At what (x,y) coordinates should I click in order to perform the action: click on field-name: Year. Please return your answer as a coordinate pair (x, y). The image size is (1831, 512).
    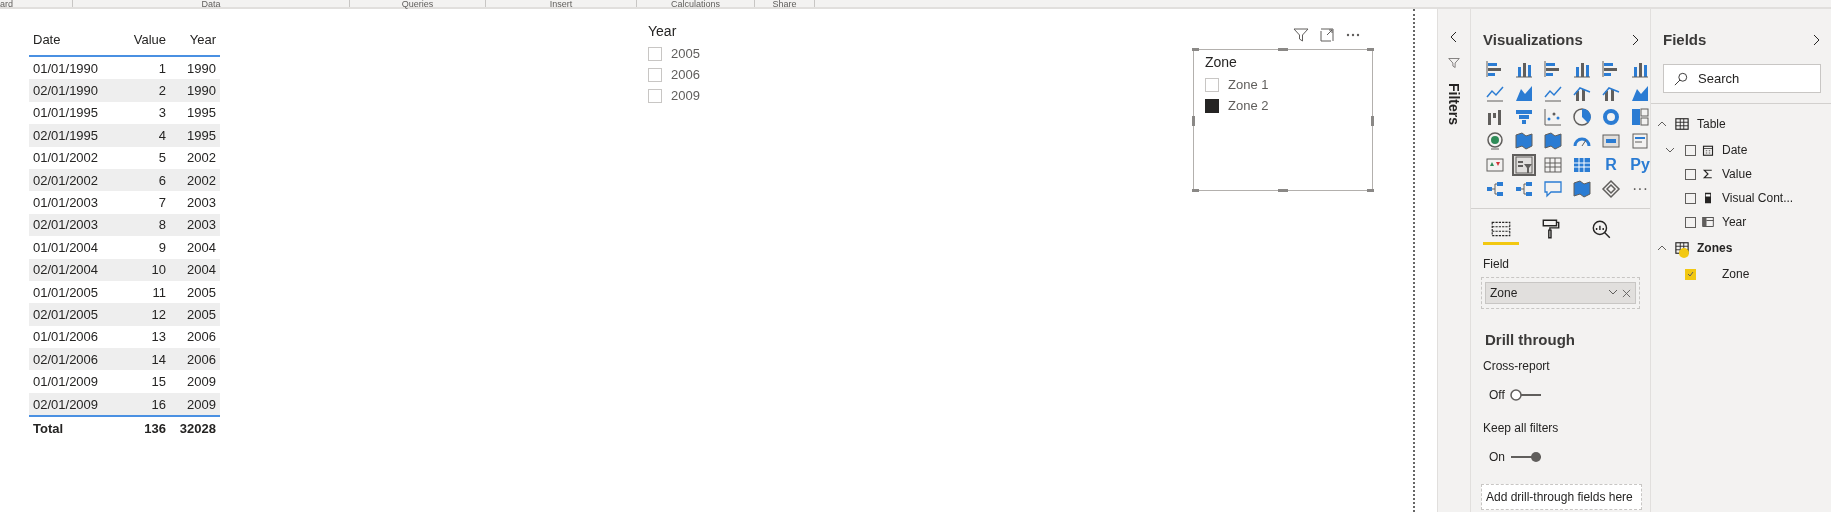
    Looking at the image, I should click on (1734, 222).